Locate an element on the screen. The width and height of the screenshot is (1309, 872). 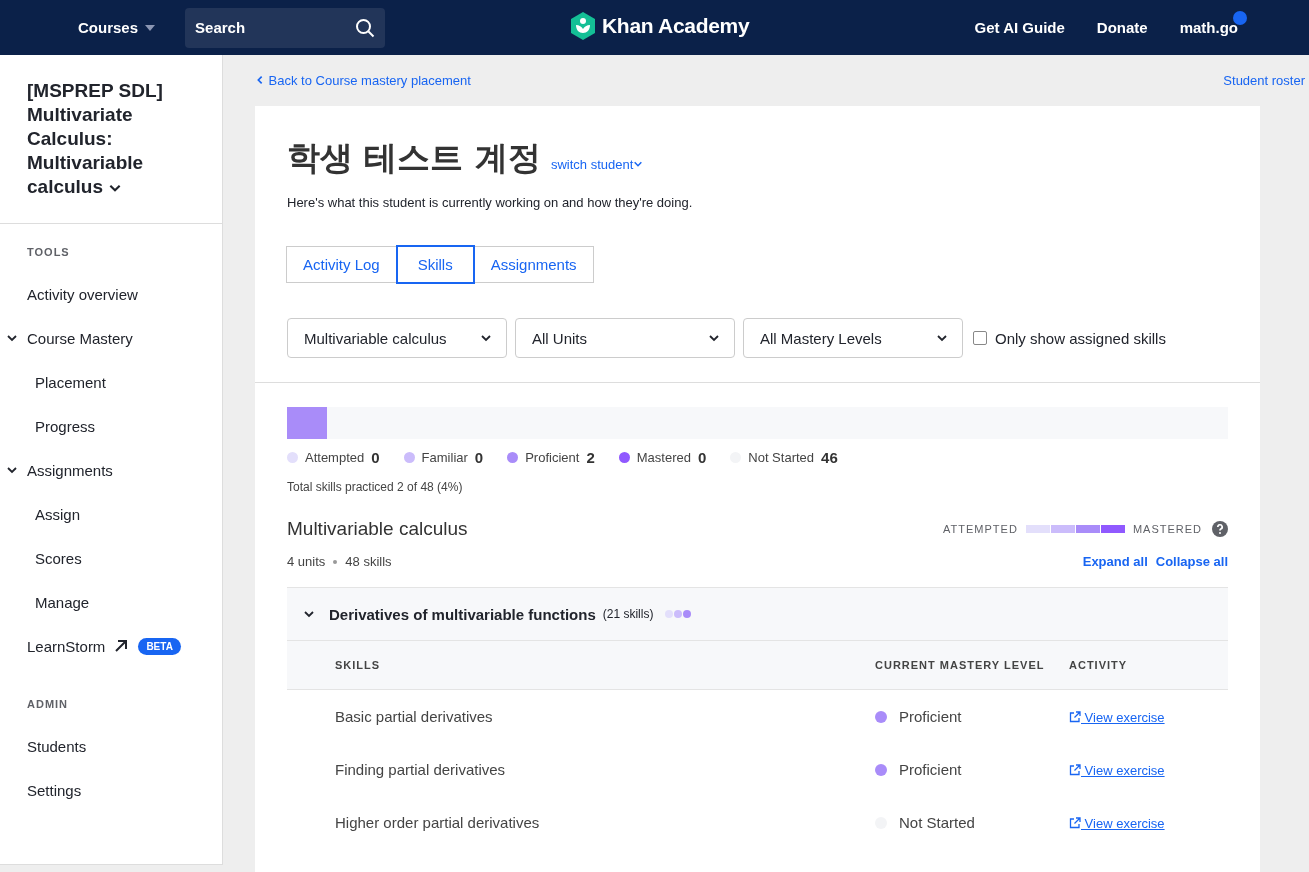
back-link: Back to Course mastery placement is located at coordinates (363, 80).